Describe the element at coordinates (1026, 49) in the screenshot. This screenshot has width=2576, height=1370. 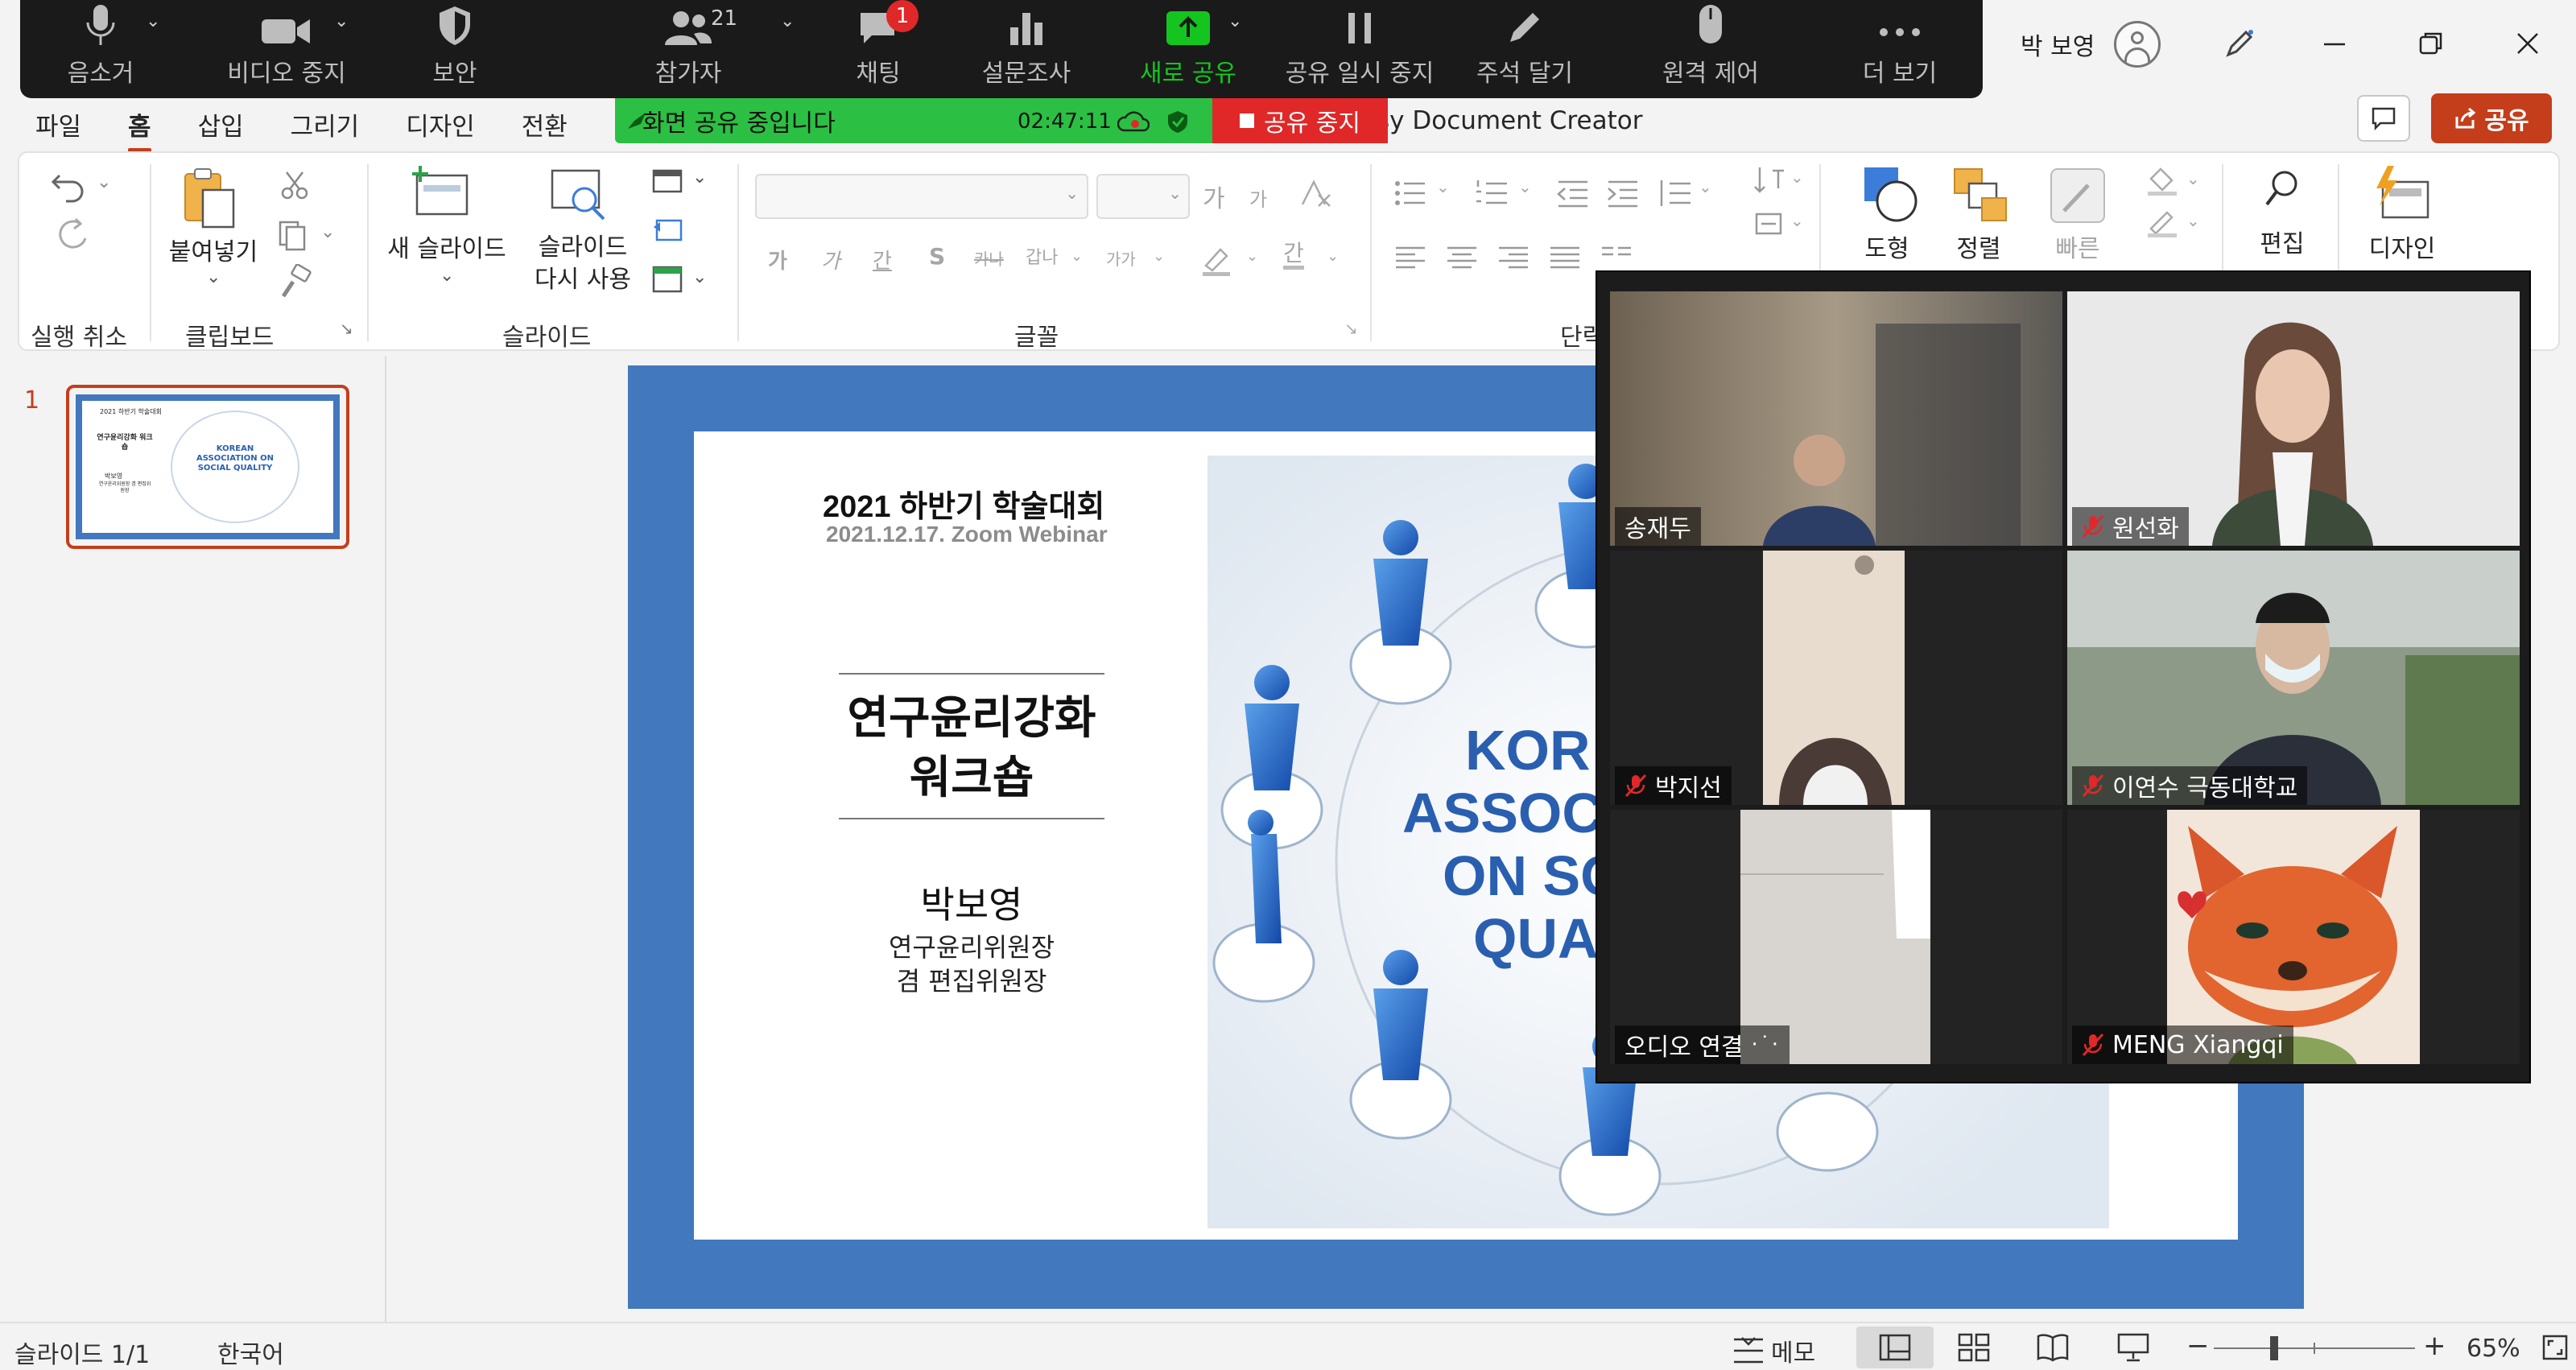
I see `poll-button: 설문조사` at that location.